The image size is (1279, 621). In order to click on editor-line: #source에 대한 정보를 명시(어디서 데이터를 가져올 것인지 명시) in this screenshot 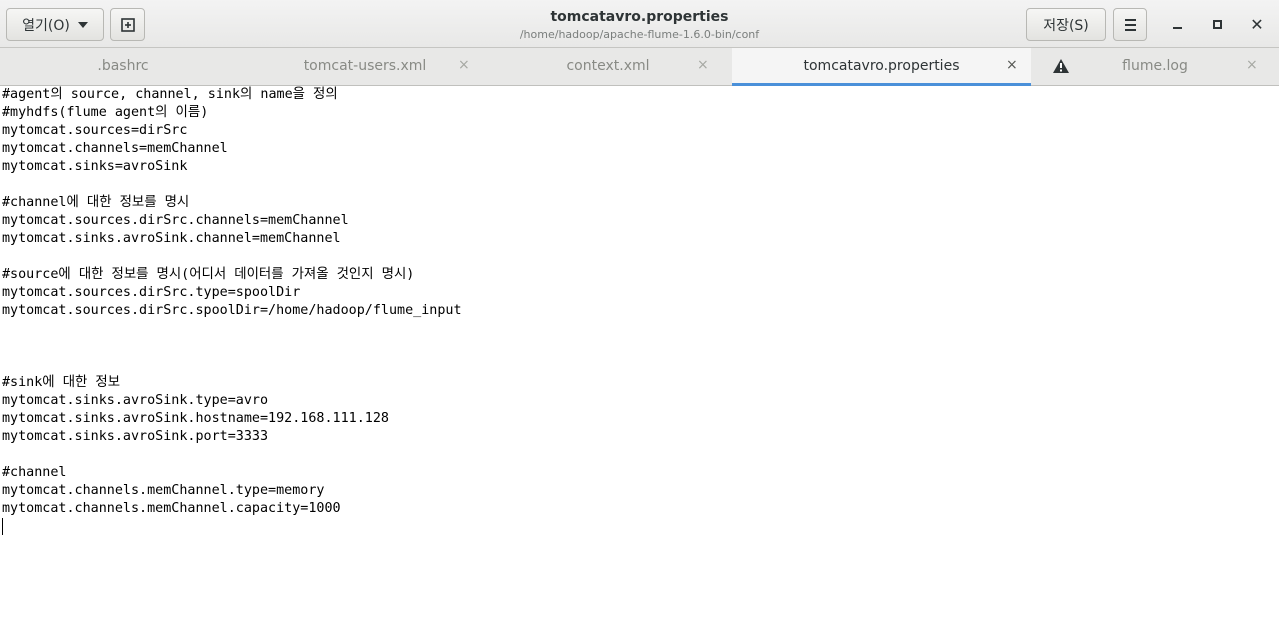, I will do `click(208, 274)`.